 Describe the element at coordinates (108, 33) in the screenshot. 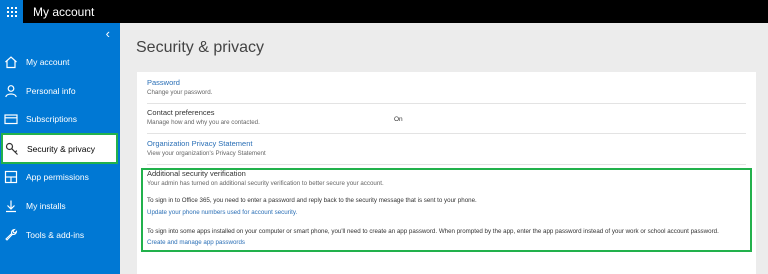

I see `collapse-chevron-icon: ‹` at that location.